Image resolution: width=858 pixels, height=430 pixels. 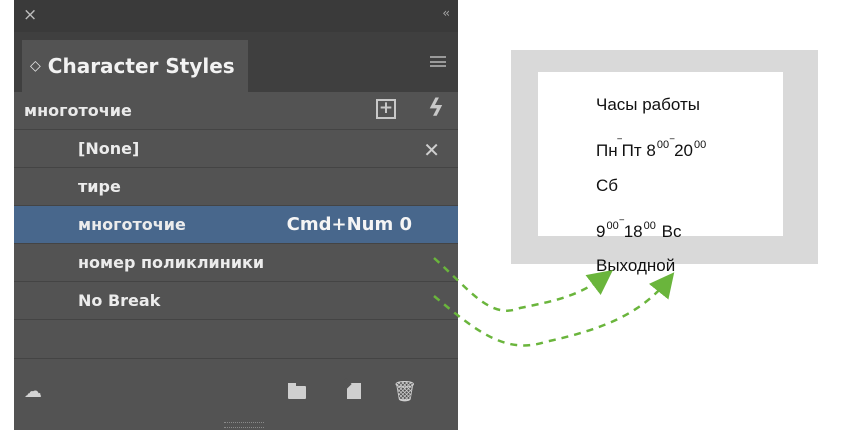 I want to click on style-label: тире, so click(x=99, y=186).